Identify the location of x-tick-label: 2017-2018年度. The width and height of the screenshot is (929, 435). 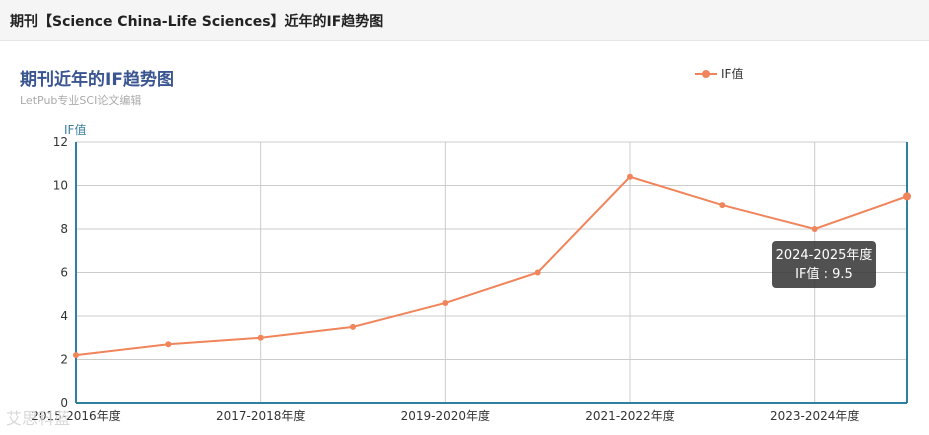
(260, 415).